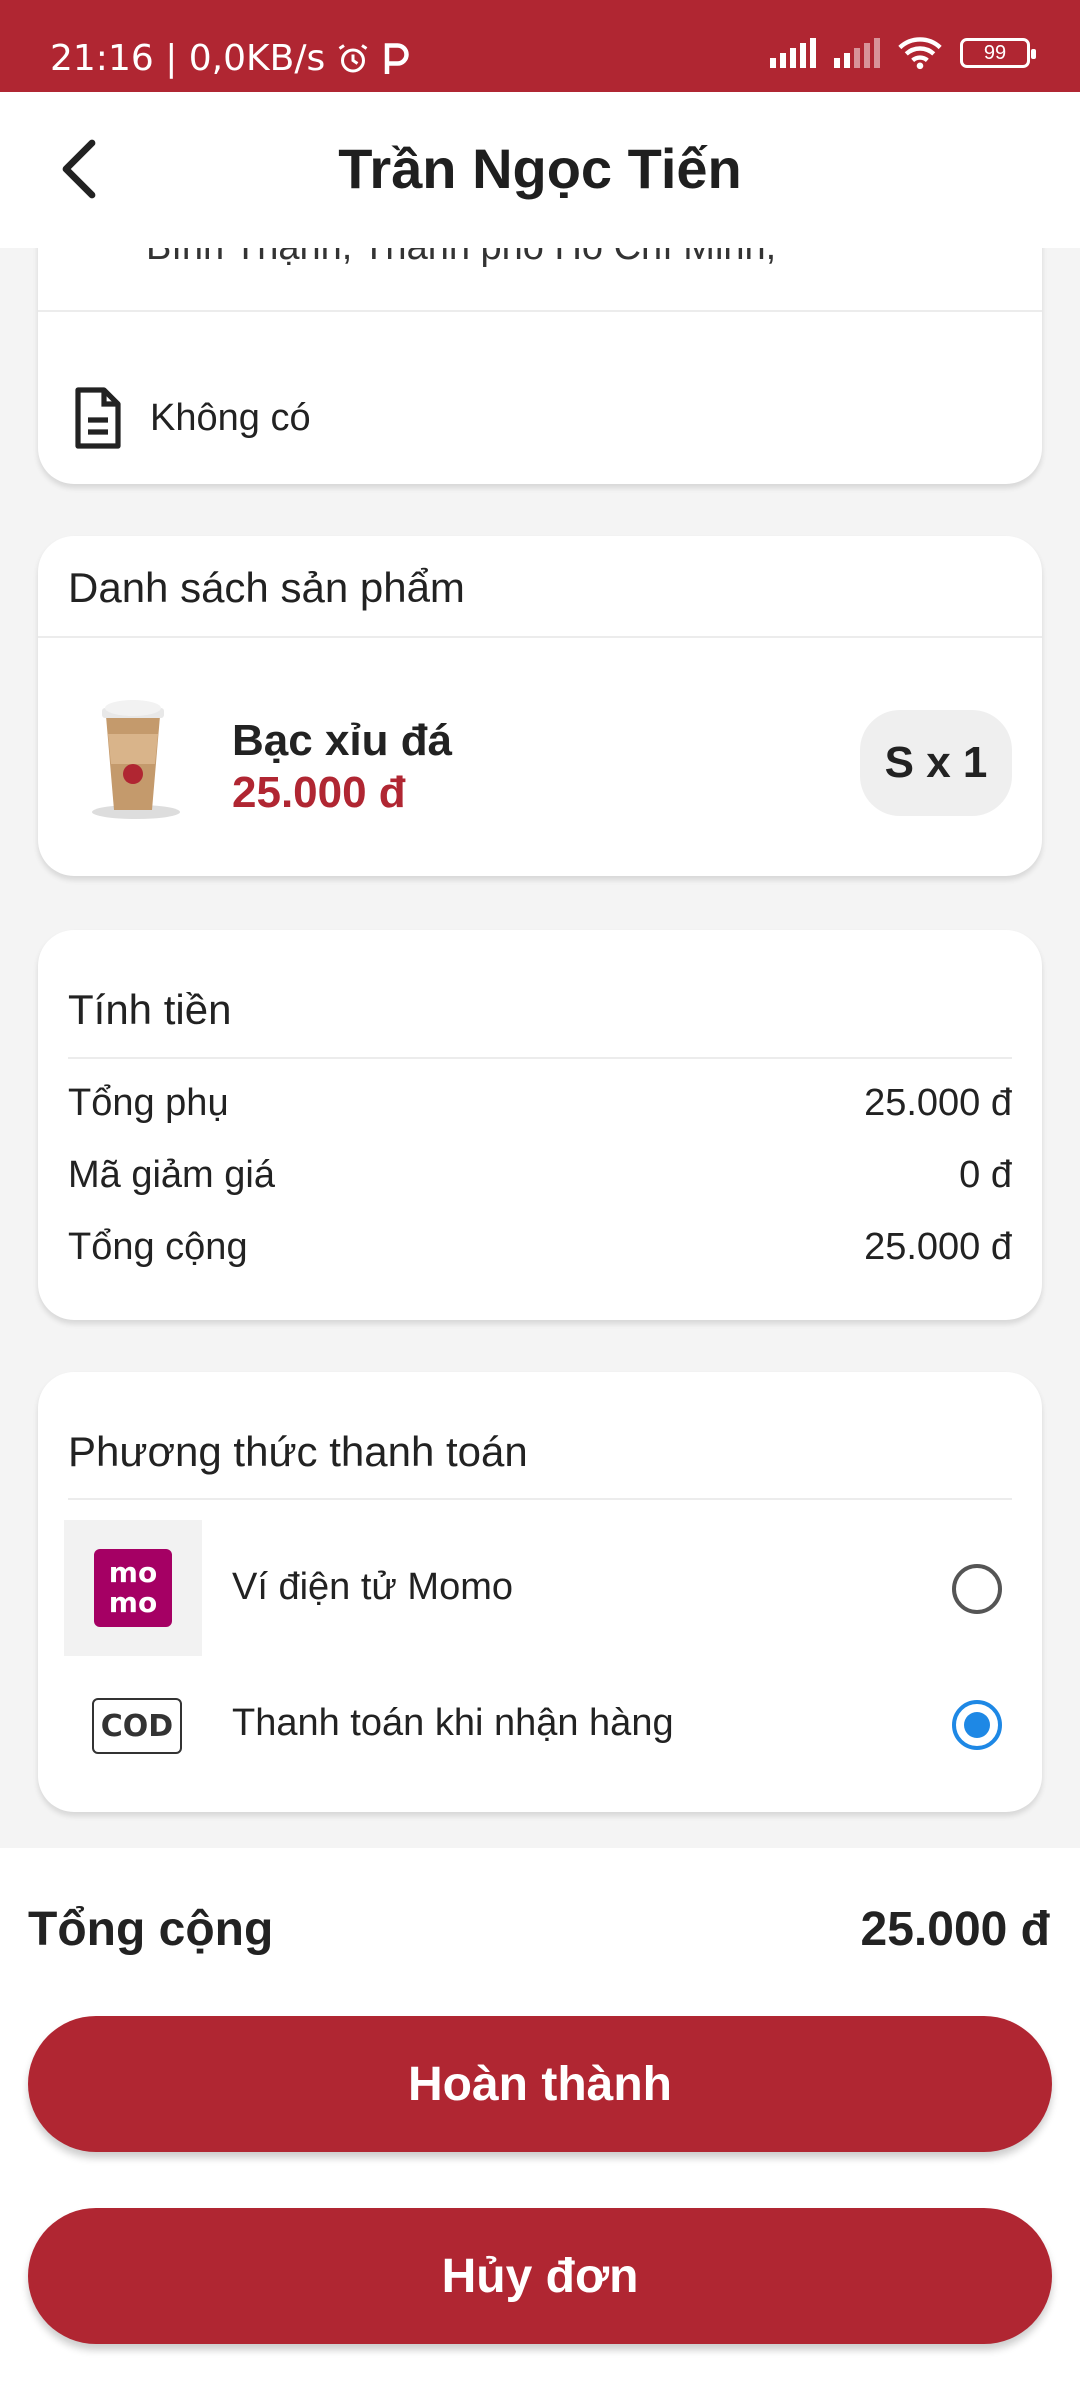 This screenshot has width=1080, height=2400. Describe the element at coordinates (136, 759) in the screenshot. I see `product-image` at that location.